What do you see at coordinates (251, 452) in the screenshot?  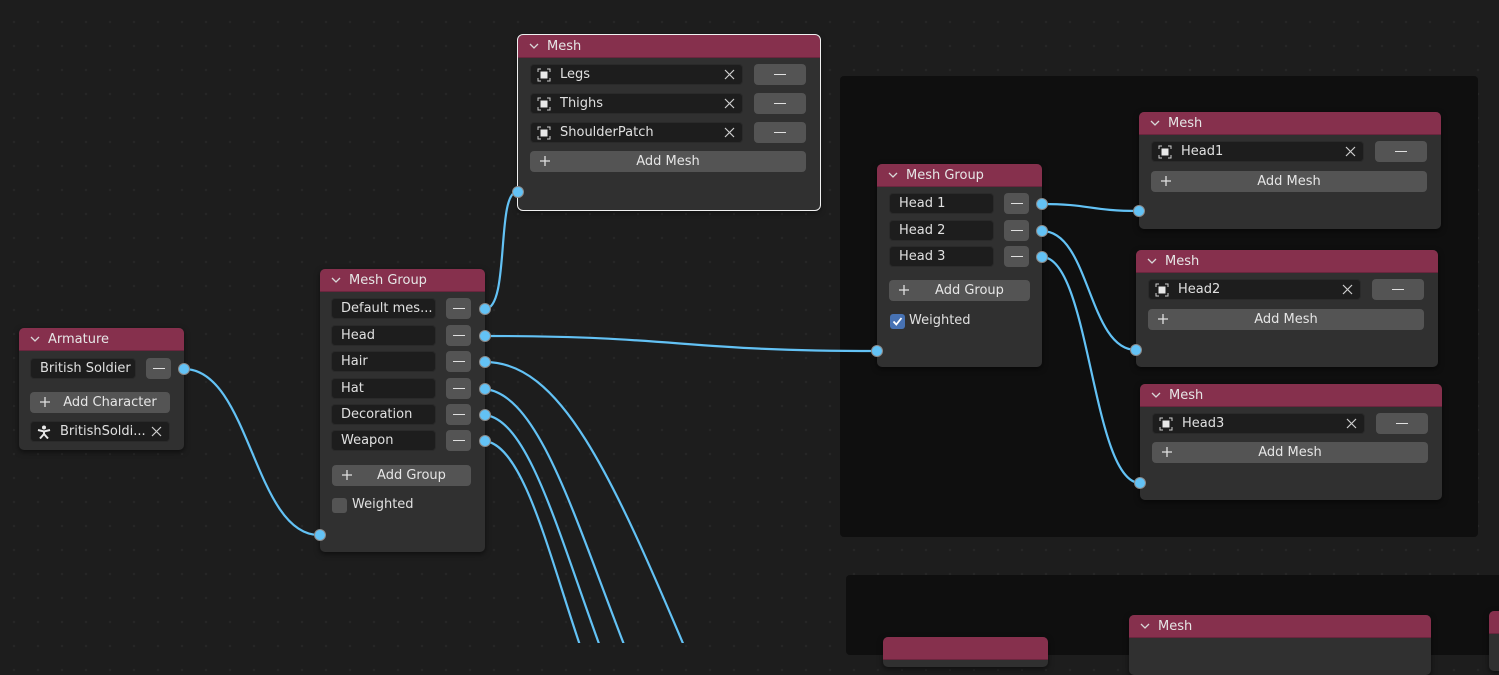 I see `link-armature-to-meshgroup` at bounding box center [251, 452].